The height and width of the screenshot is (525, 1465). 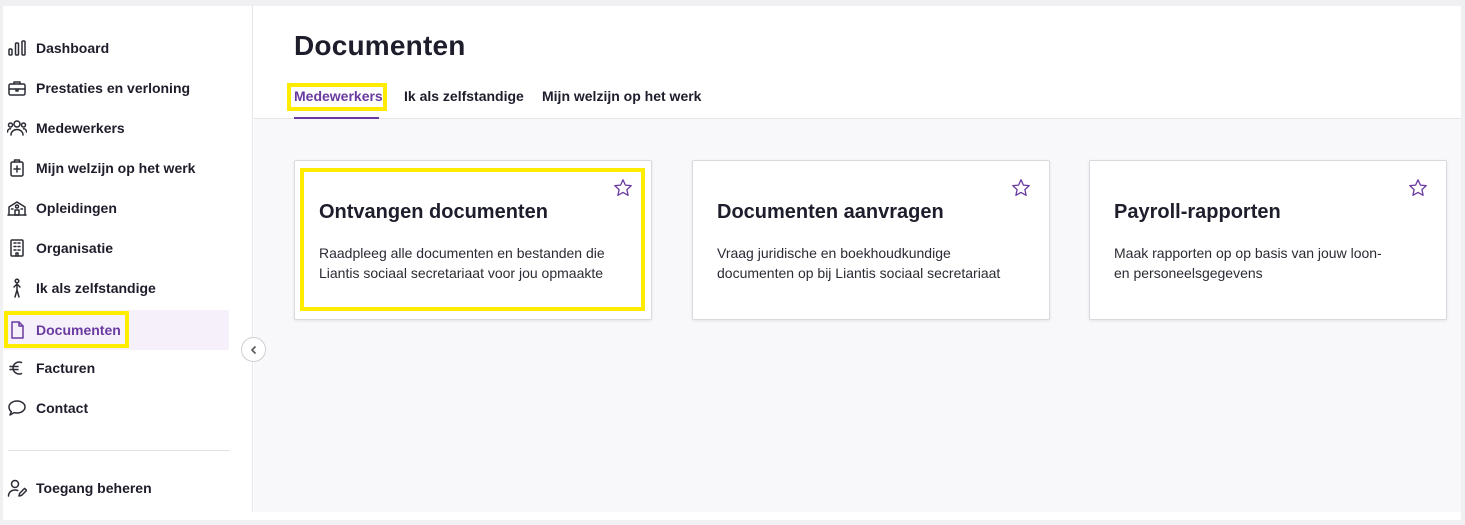 I want to click on briefcase-icon, so click(x=17, y=88).